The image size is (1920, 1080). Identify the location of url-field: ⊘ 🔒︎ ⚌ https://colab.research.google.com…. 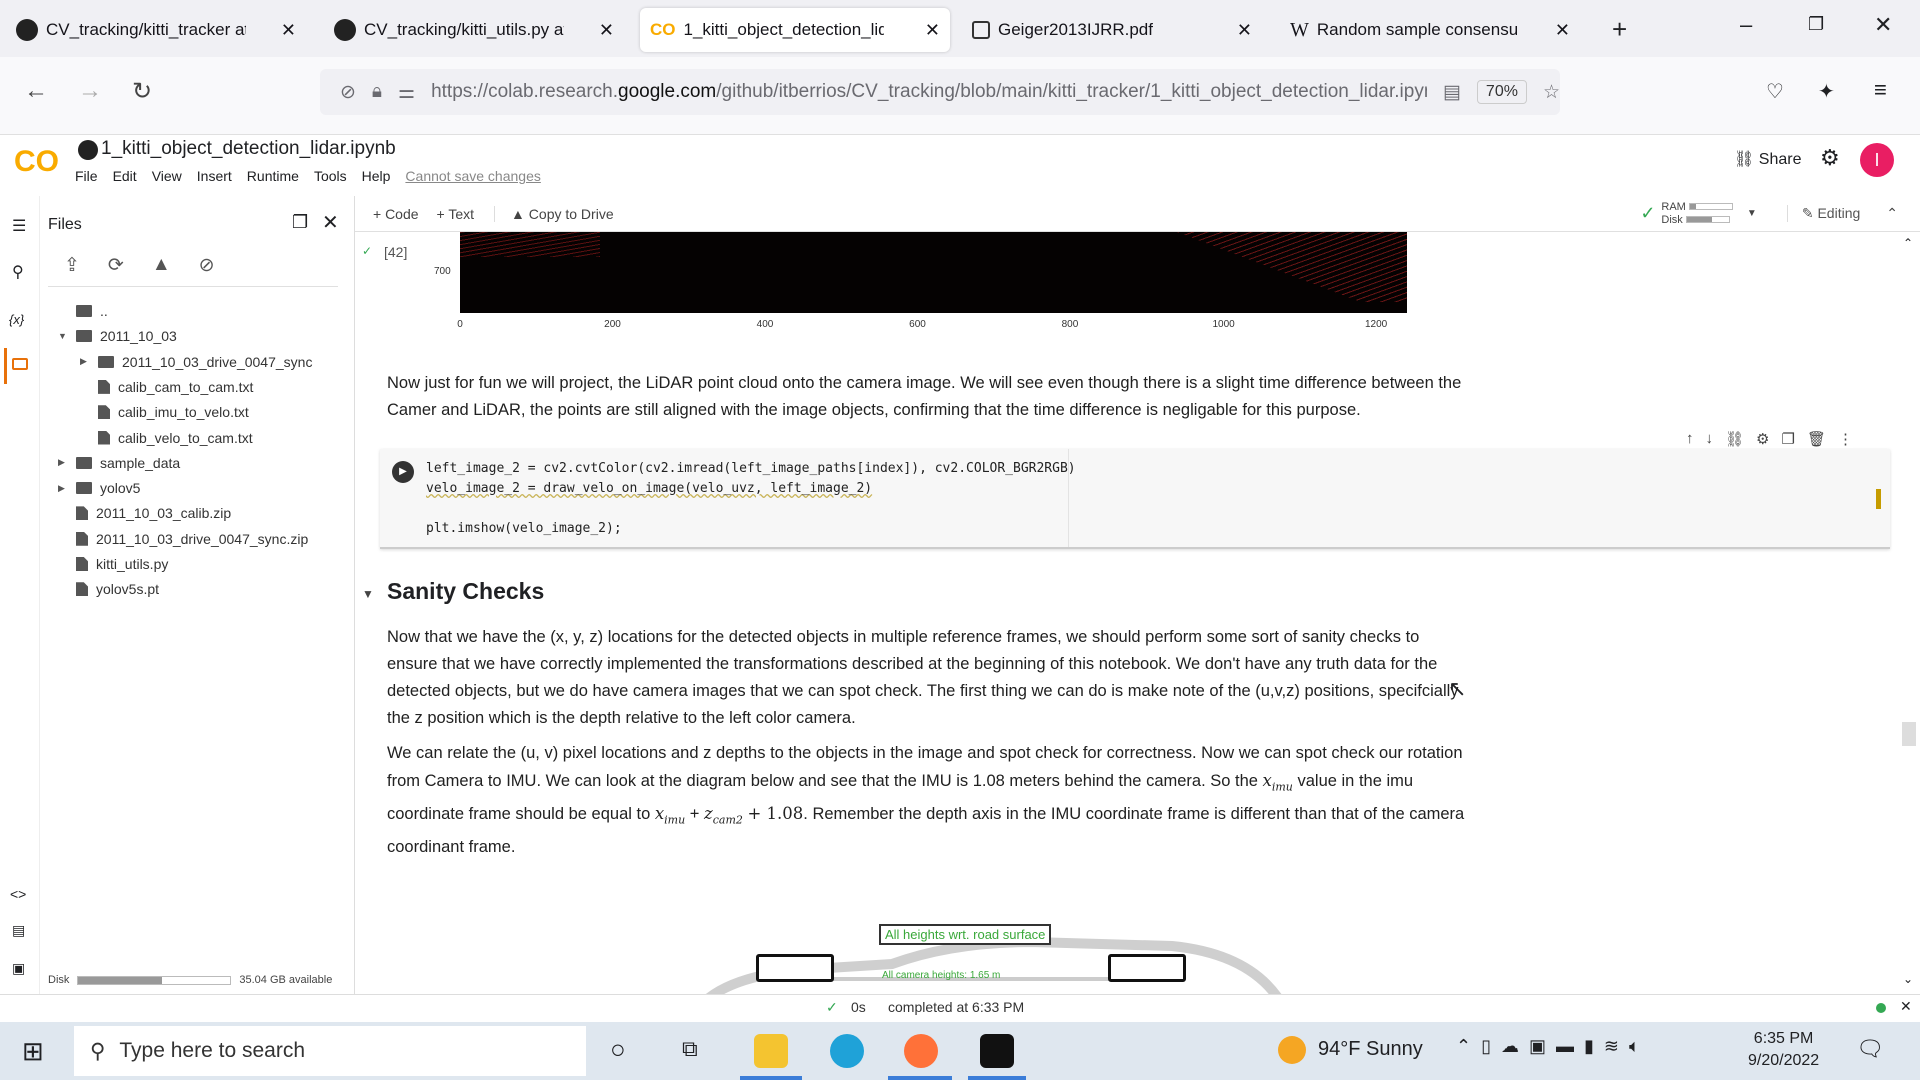
(940, 92).